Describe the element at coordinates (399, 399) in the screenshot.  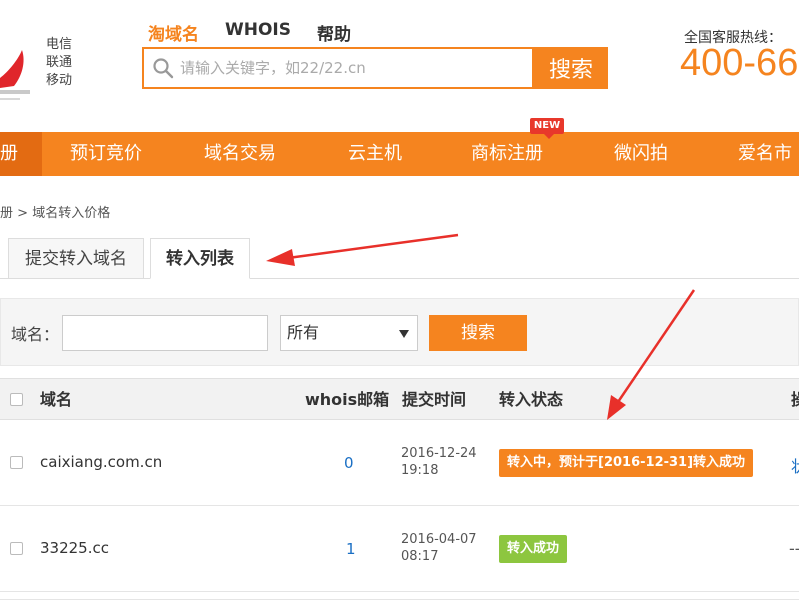
I see `table-header: 域名 whois邮箱 提交时间 转入状态 操` at that location.